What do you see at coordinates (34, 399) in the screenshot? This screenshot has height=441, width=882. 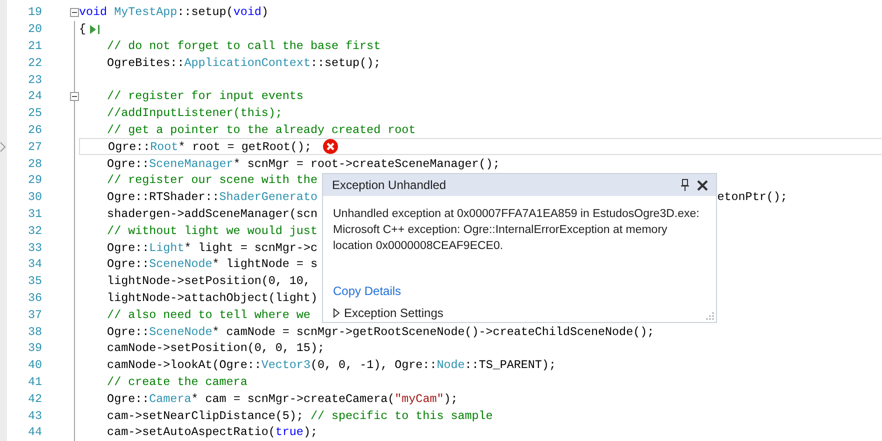 I see `line-number: 42` at bounding box center [34, 399].